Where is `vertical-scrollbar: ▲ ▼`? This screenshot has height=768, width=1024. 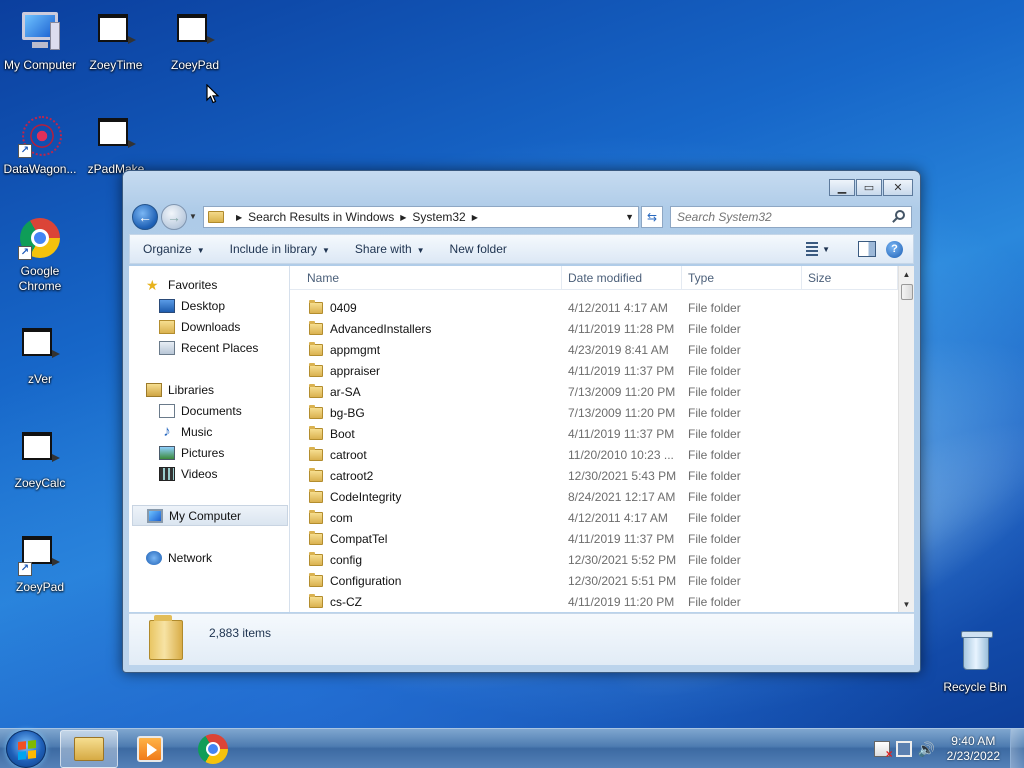 vertical-scrollbar: ▲ ▼ is located at coordinates (906, 439).